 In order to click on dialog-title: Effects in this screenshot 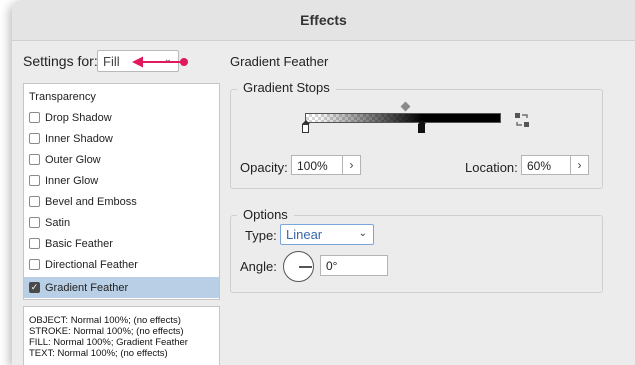, I will do `click(323, 20)`.